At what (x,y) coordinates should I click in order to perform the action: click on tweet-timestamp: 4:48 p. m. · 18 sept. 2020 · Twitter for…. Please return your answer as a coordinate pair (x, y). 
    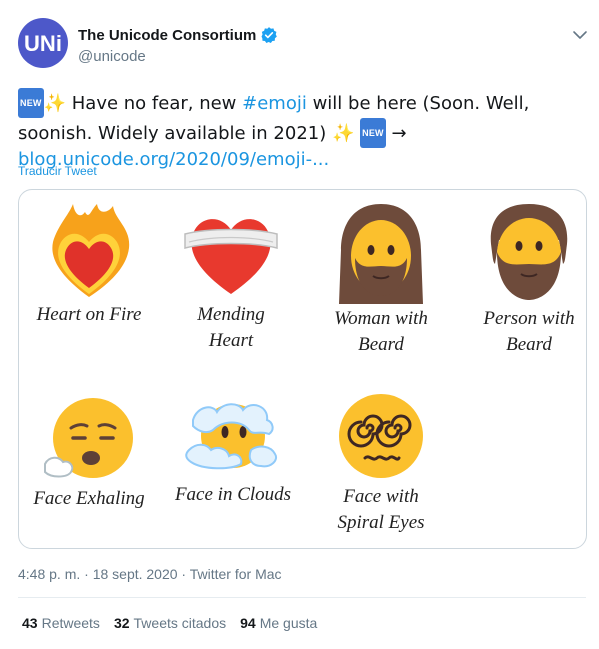
    Looking at the image, I should click on (150, 574).